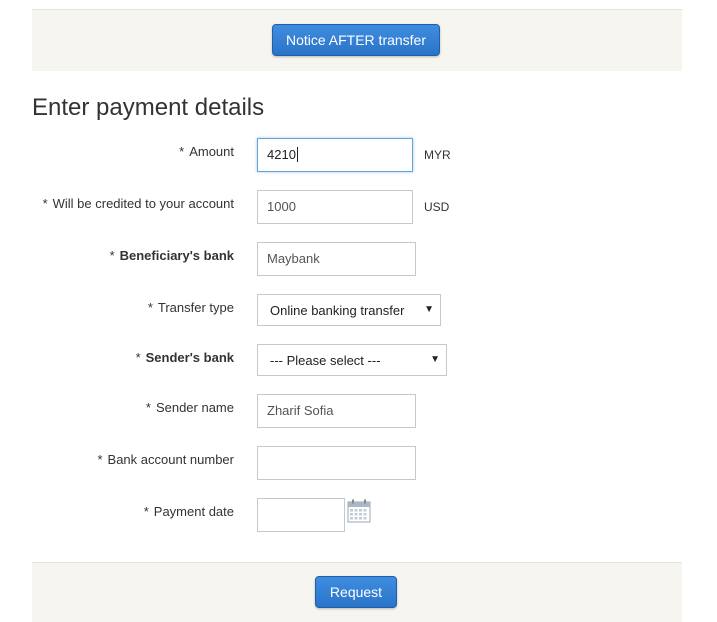  Describe the element at coordinates (195, 307) in the screenshot. I see `transfer-type-label-text: Transfer type` at that location.